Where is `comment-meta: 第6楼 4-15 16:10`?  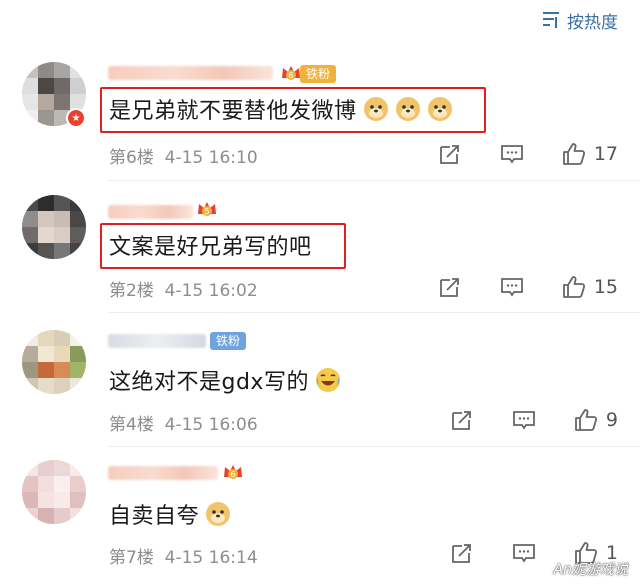
comment-meta: 第6楼 4-15 16:10 is located at coordinates (183, 155).